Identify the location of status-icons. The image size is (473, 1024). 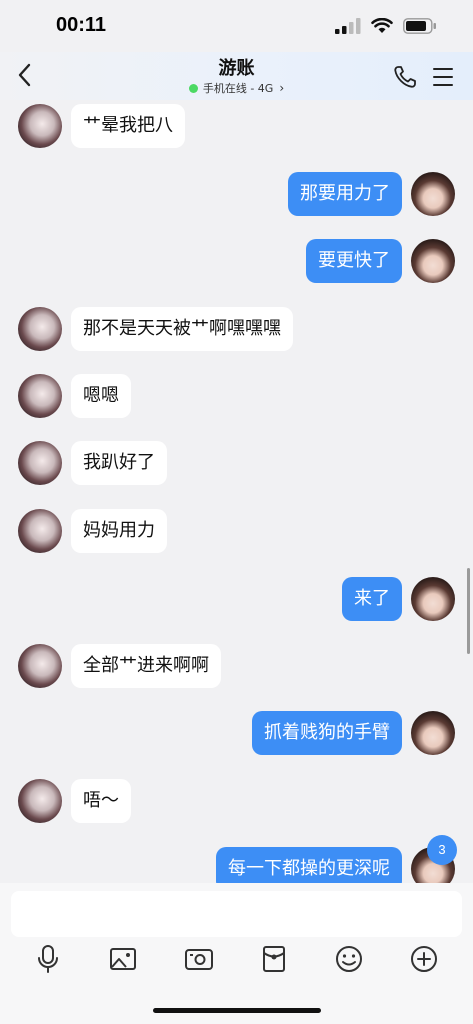
(386, 26).